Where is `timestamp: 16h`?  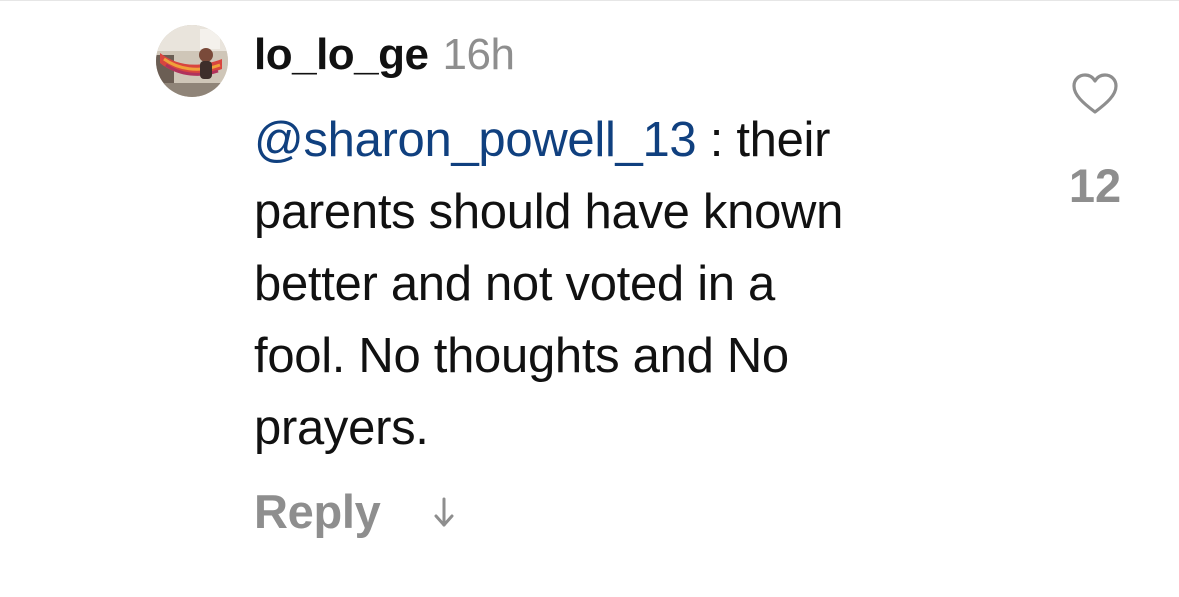 timestamp: 16h is located at coordinates (478, 54).